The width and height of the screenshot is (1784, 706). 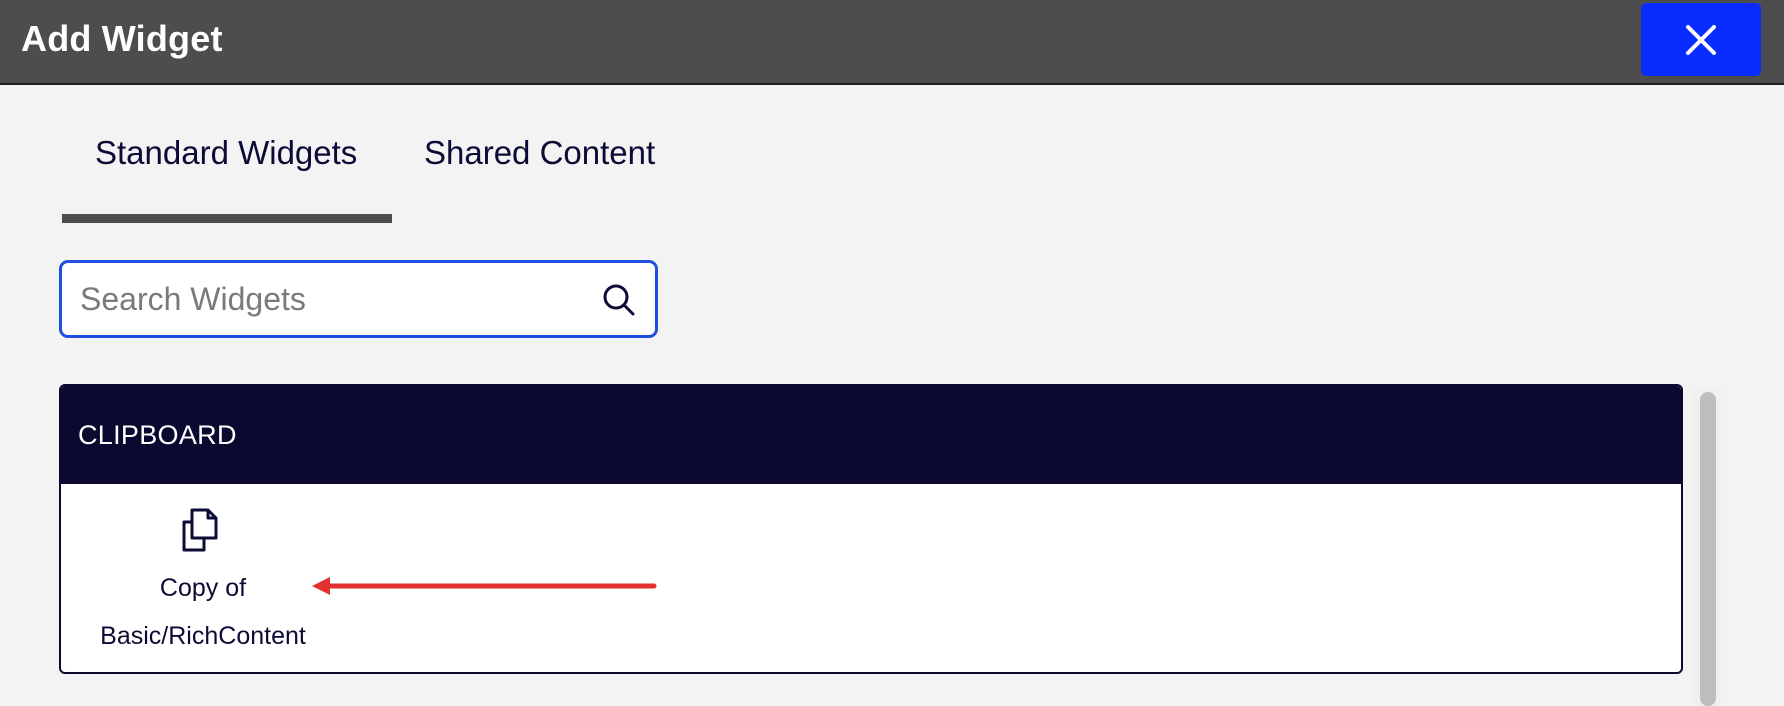 I want to click on widget-label: Copy of Basic/RichContent, so click(x=203, y=612).